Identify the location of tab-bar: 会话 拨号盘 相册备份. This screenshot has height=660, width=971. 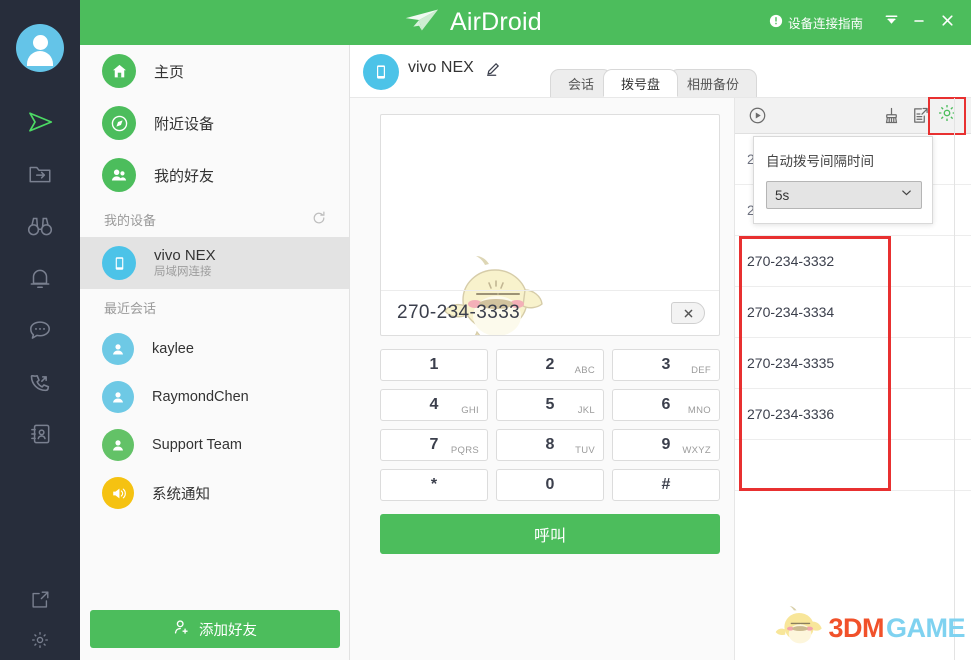
(654, 83).